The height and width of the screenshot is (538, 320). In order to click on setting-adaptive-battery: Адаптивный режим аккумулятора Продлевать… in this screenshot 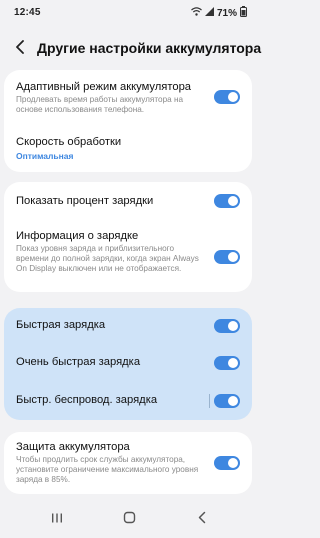, I will do `click(128, 100)`.